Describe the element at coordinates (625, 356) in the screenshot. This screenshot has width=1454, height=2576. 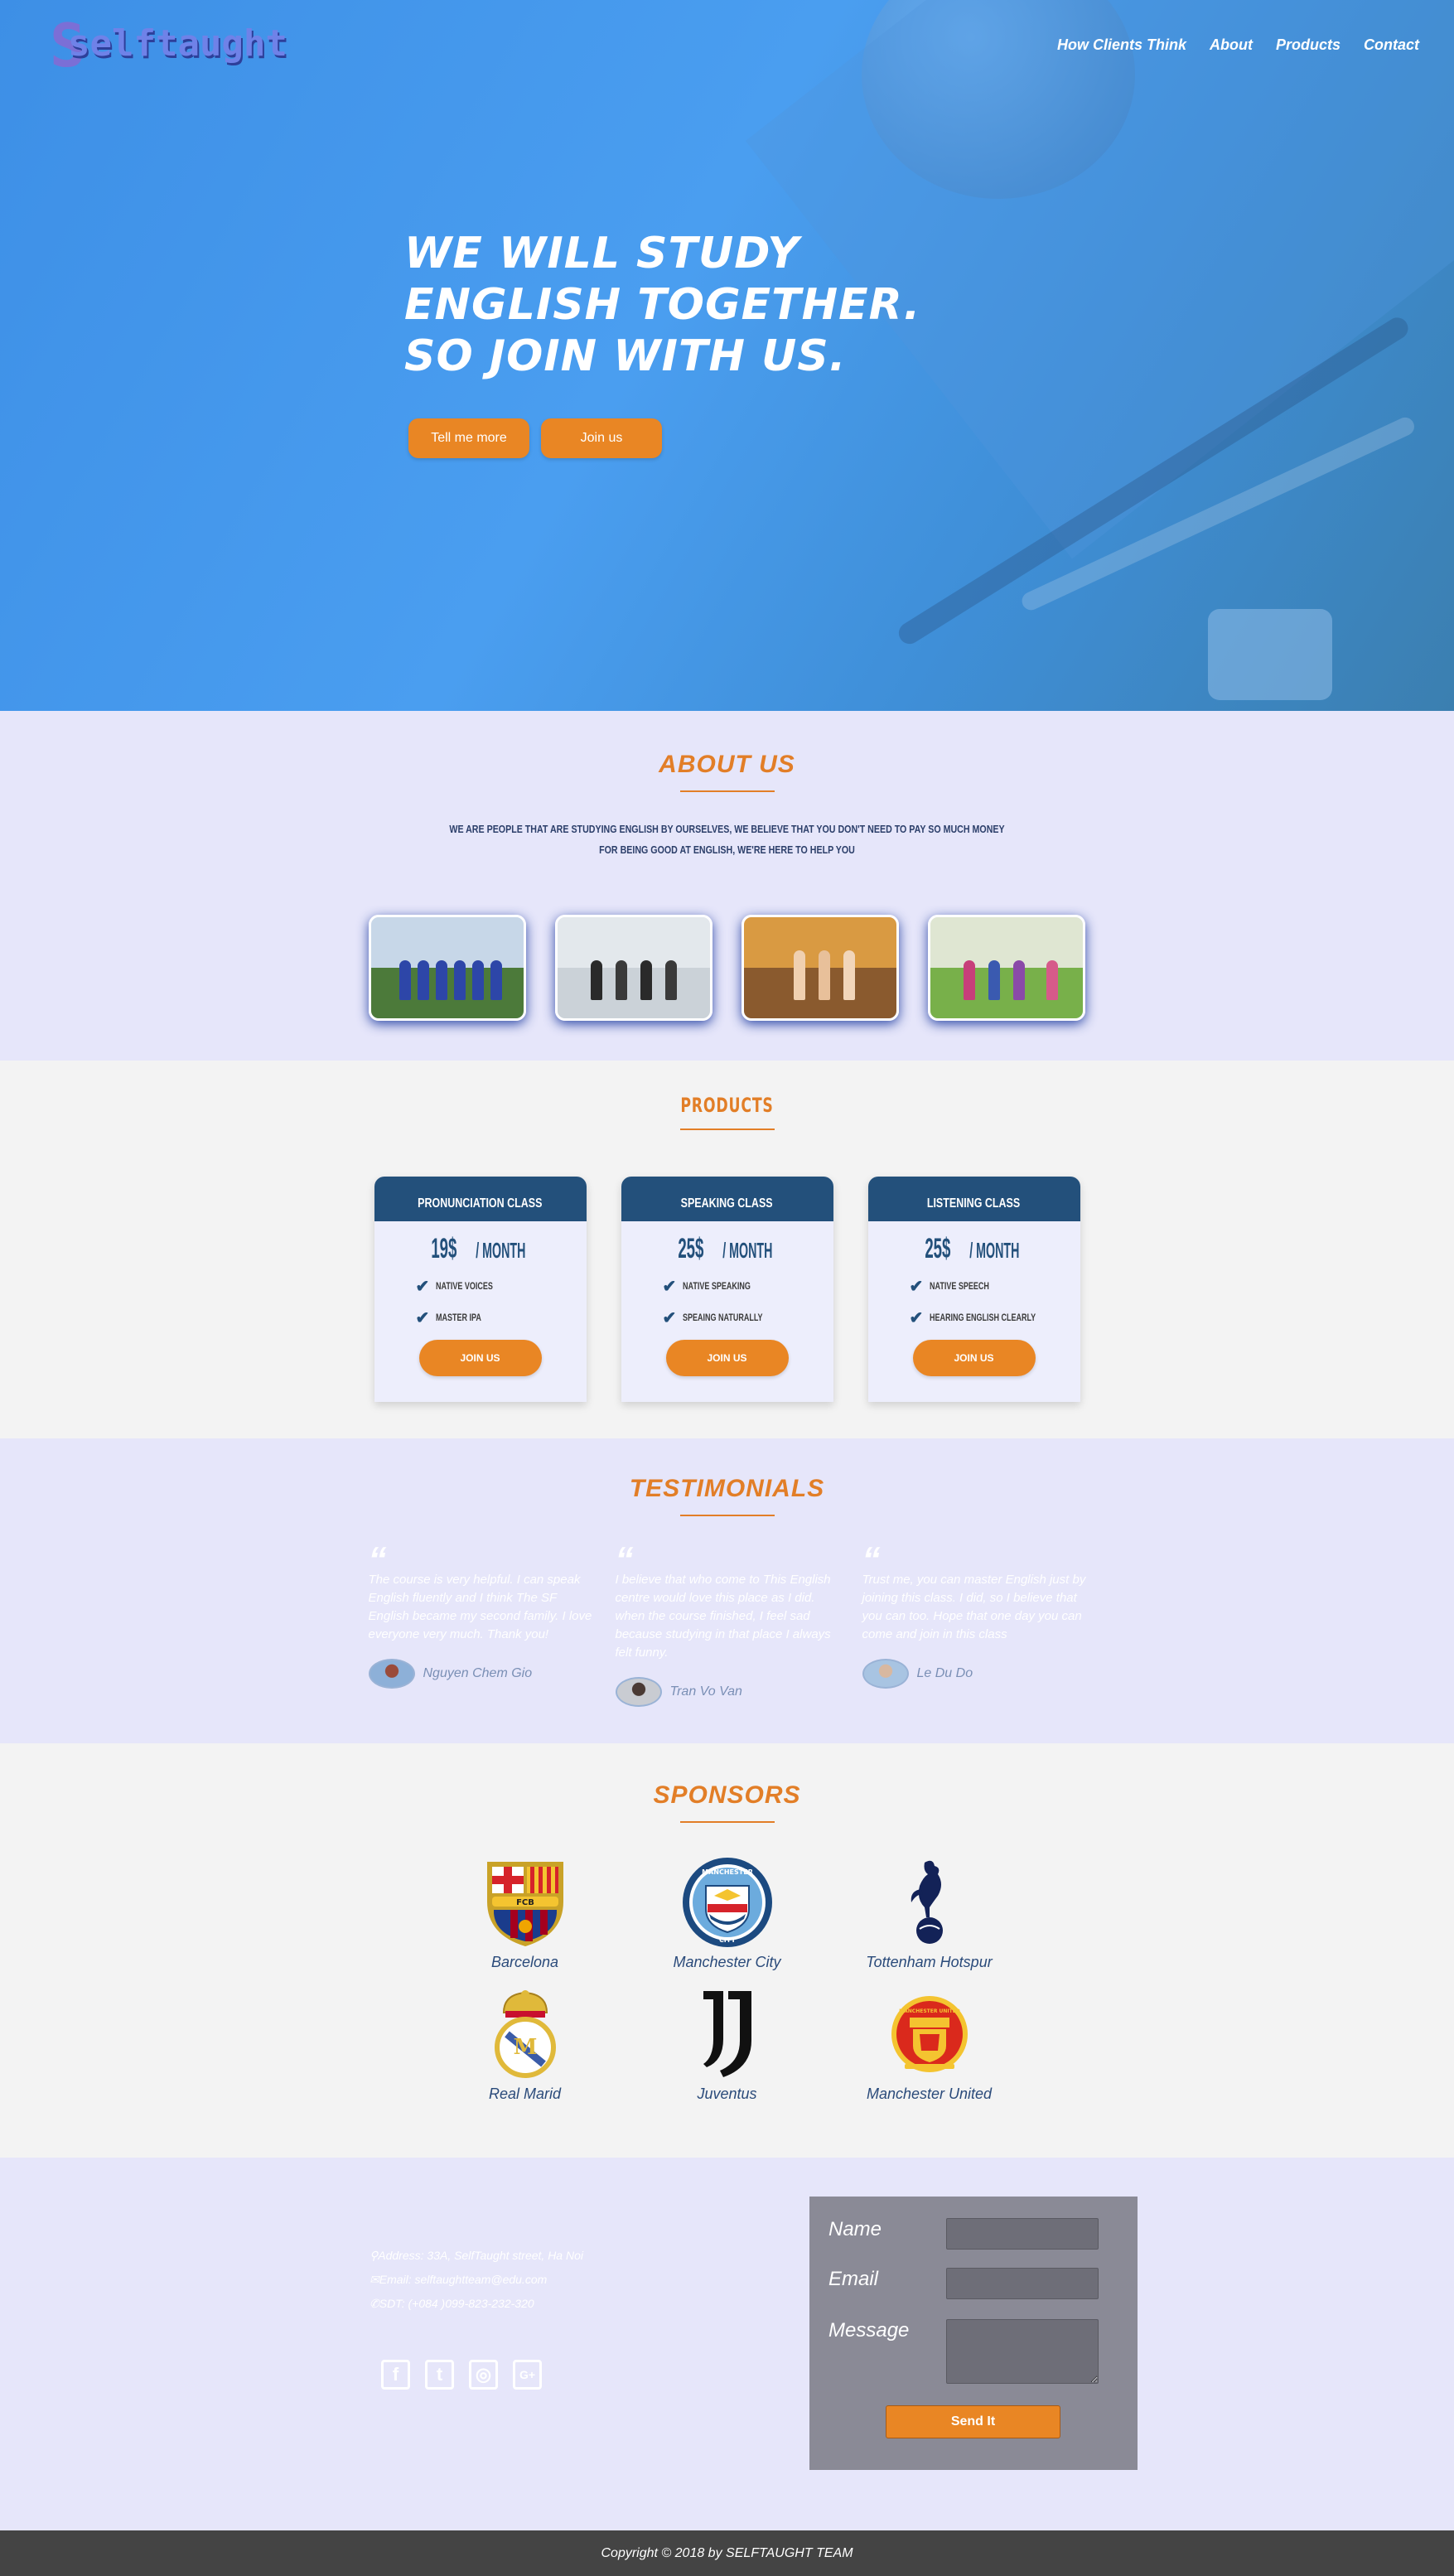
I see `hero-title-line: SO JOIN WITH US.` at that location.